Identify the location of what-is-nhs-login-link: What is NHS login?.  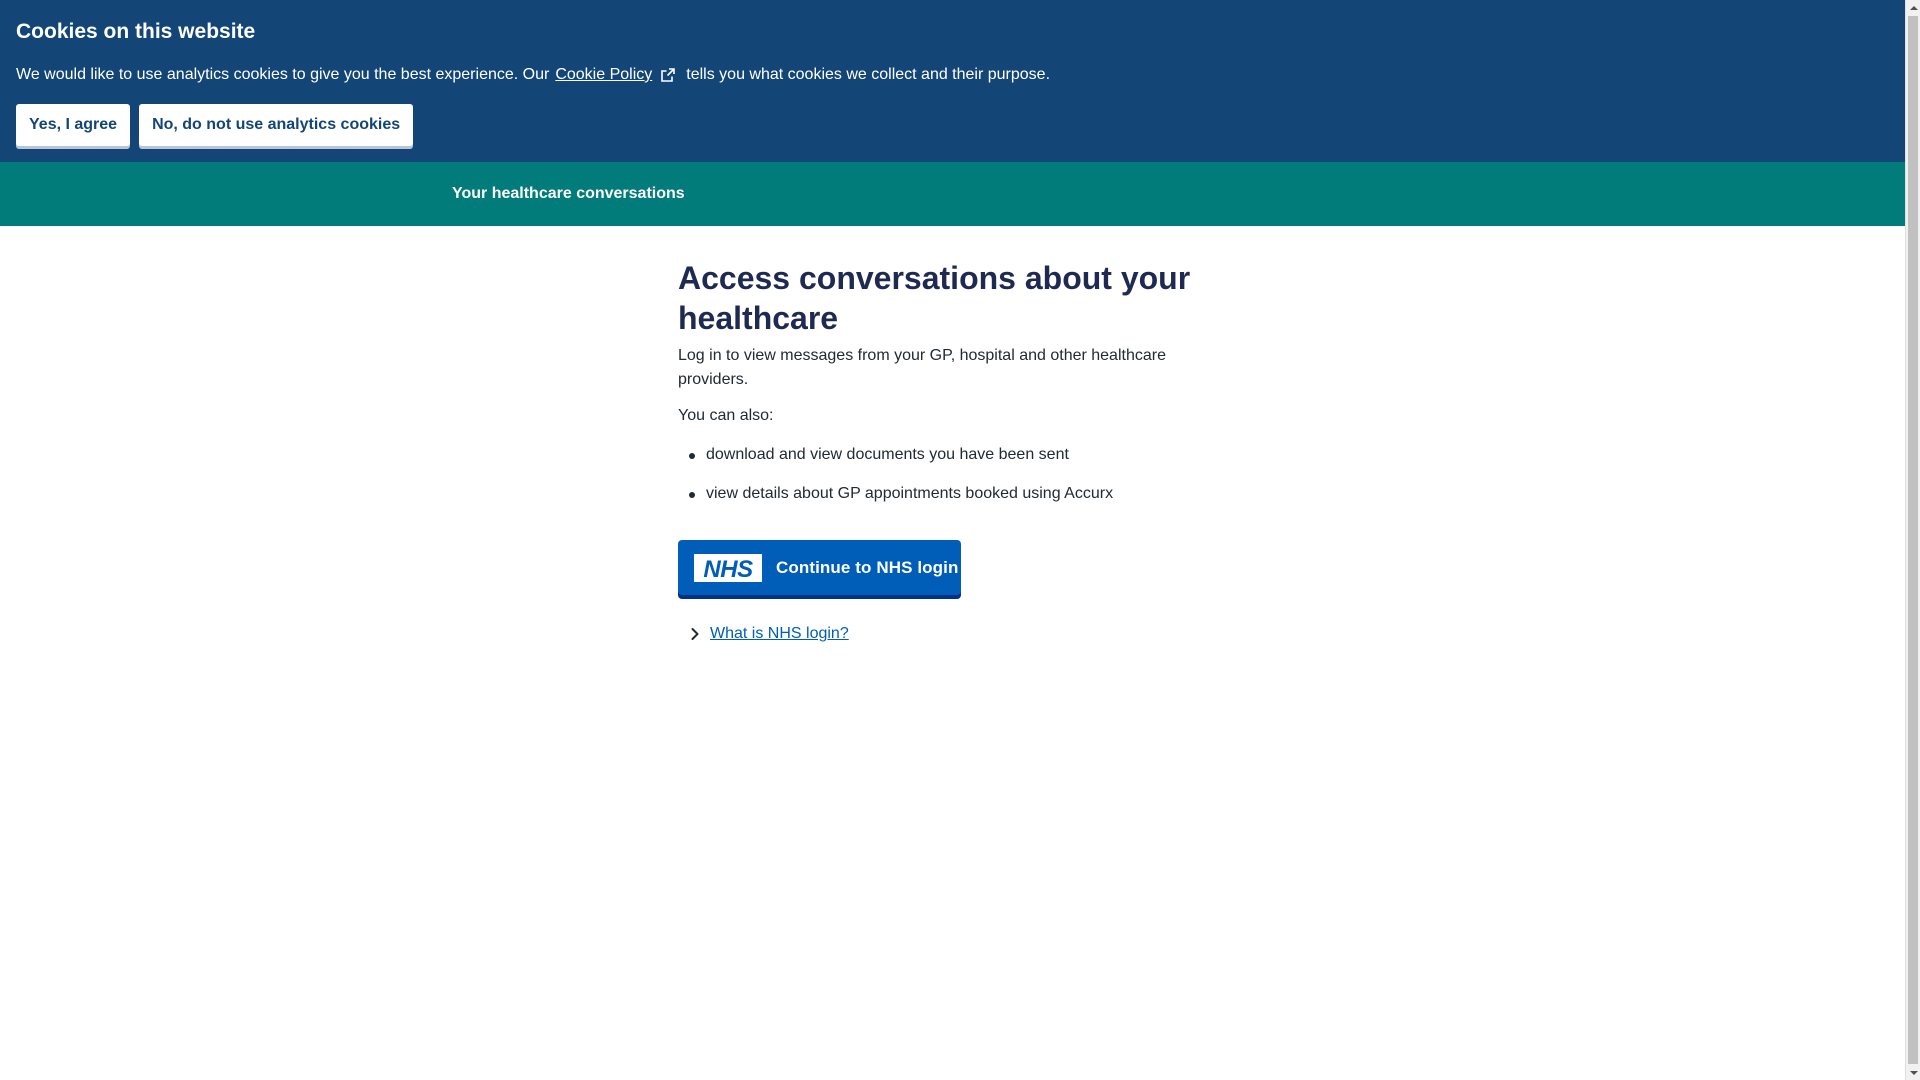
(779, 633).